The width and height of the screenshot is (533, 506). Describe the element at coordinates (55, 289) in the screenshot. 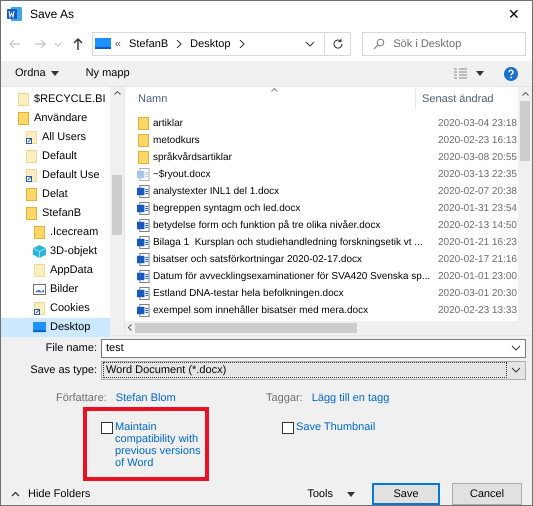

I see `tree-item: Bilder` at that location.